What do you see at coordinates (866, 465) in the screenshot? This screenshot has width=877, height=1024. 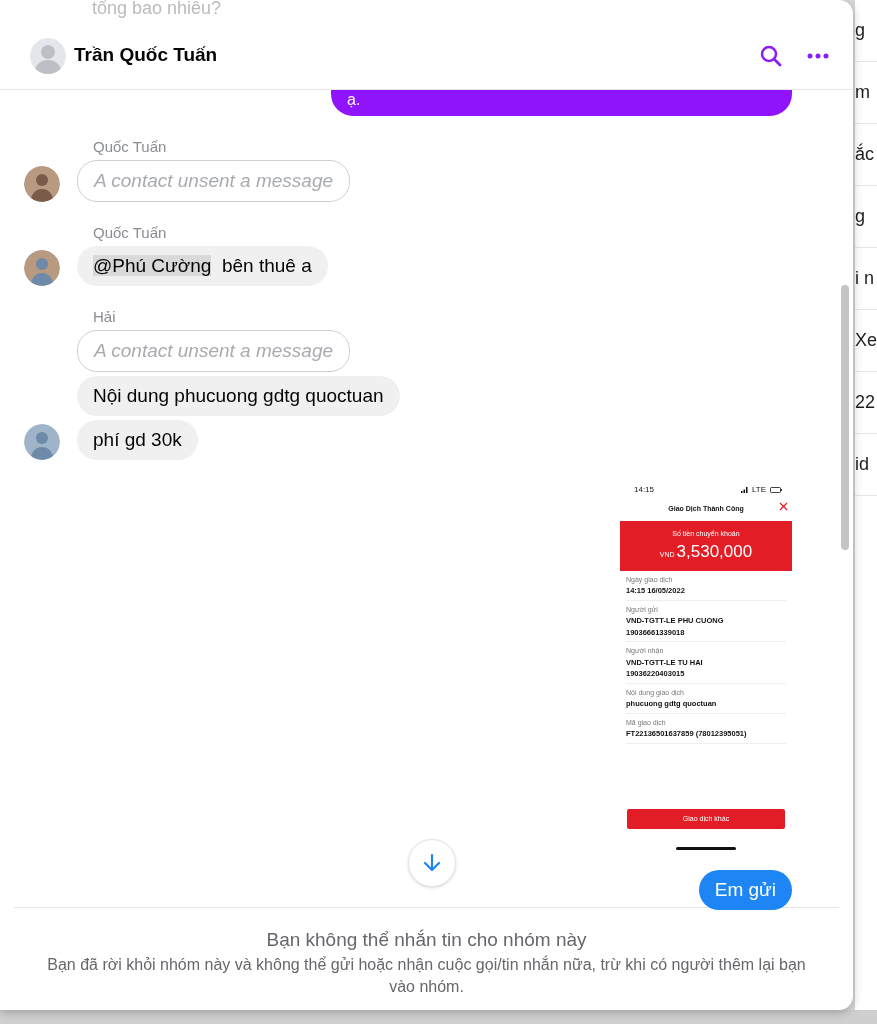 I see `background-text: id` at bounding box center [866, 465].